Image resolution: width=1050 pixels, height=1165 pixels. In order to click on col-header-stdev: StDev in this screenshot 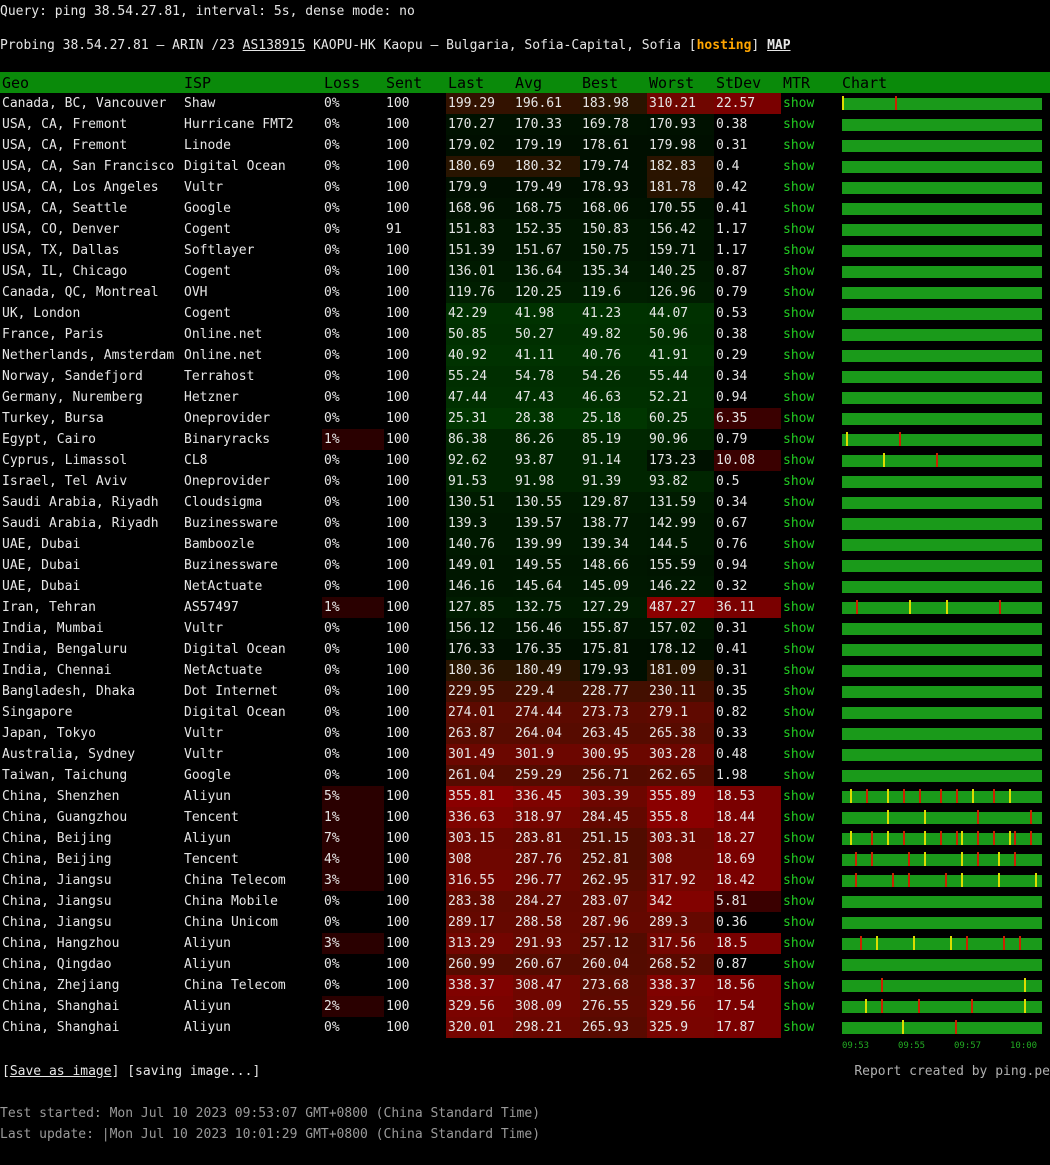, I will do `click(747, 82)`.